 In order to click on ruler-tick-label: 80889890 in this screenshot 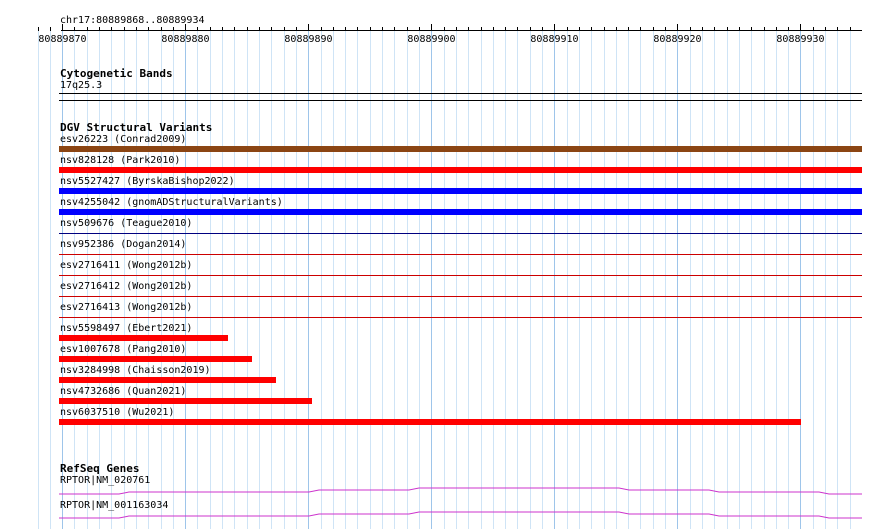, I will do `click(308, 39)`.